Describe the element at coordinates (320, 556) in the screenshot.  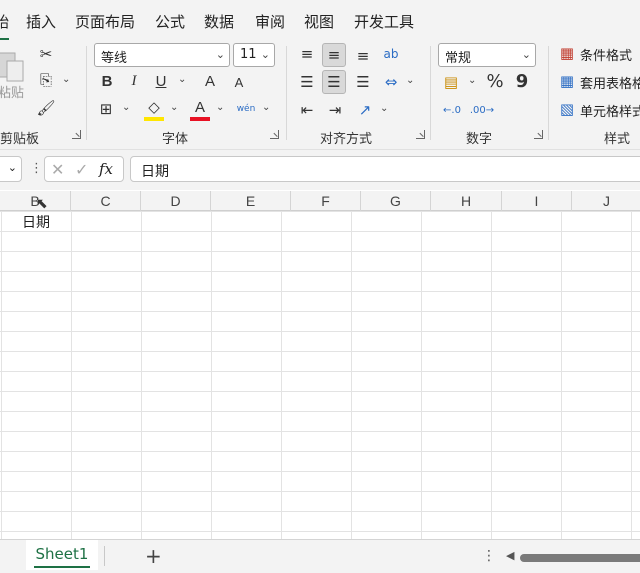
I see `sheet-tab-bar: Sheet1 + ⋮ ◀` at that location.